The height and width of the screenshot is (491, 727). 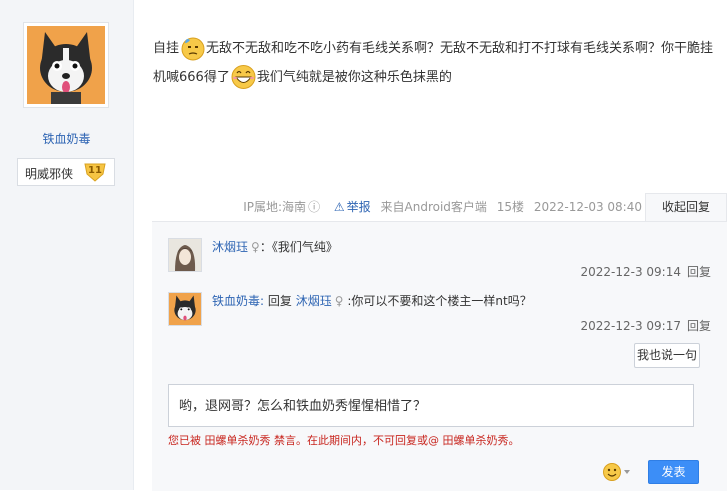 I want to click on reply-input: 哟，退网哥？怎么和铁血奶秀惺惺相惜了？, so click(x=431, y=405).